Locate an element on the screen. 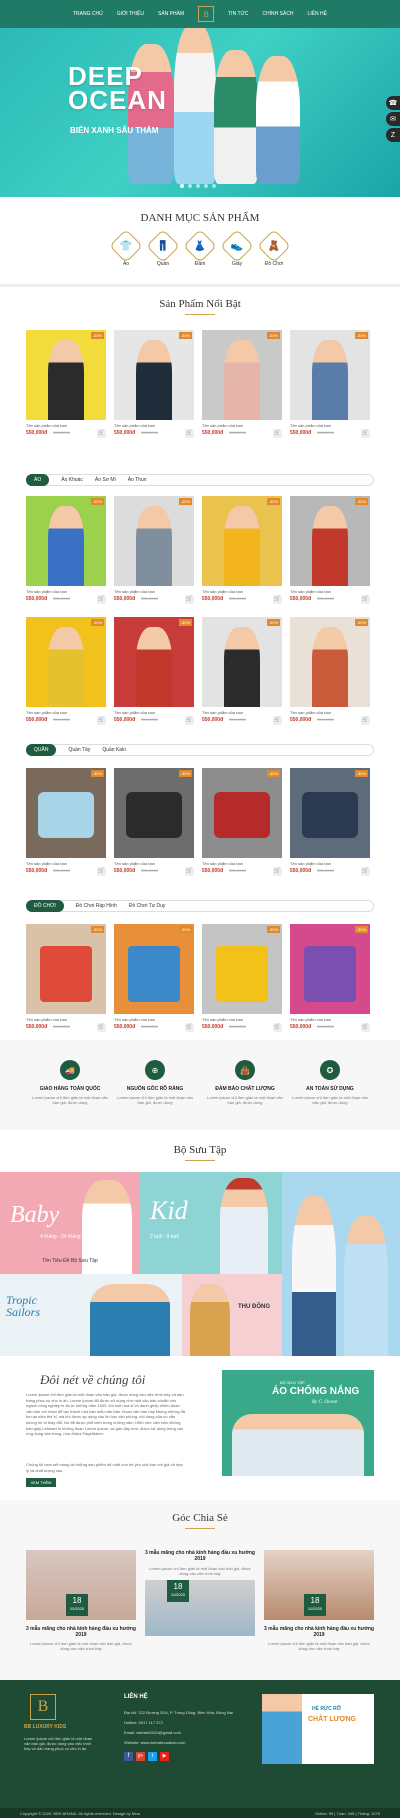  category-giay: 👟 Giày is located at coordinates (237, 248).